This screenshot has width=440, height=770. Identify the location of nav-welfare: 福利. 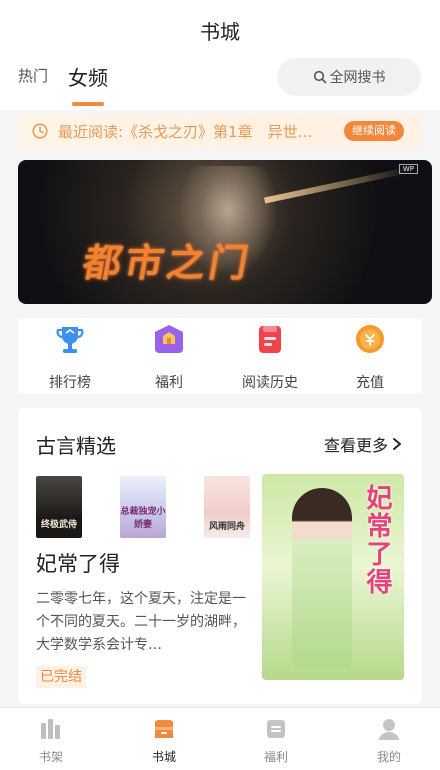
(276, 740).